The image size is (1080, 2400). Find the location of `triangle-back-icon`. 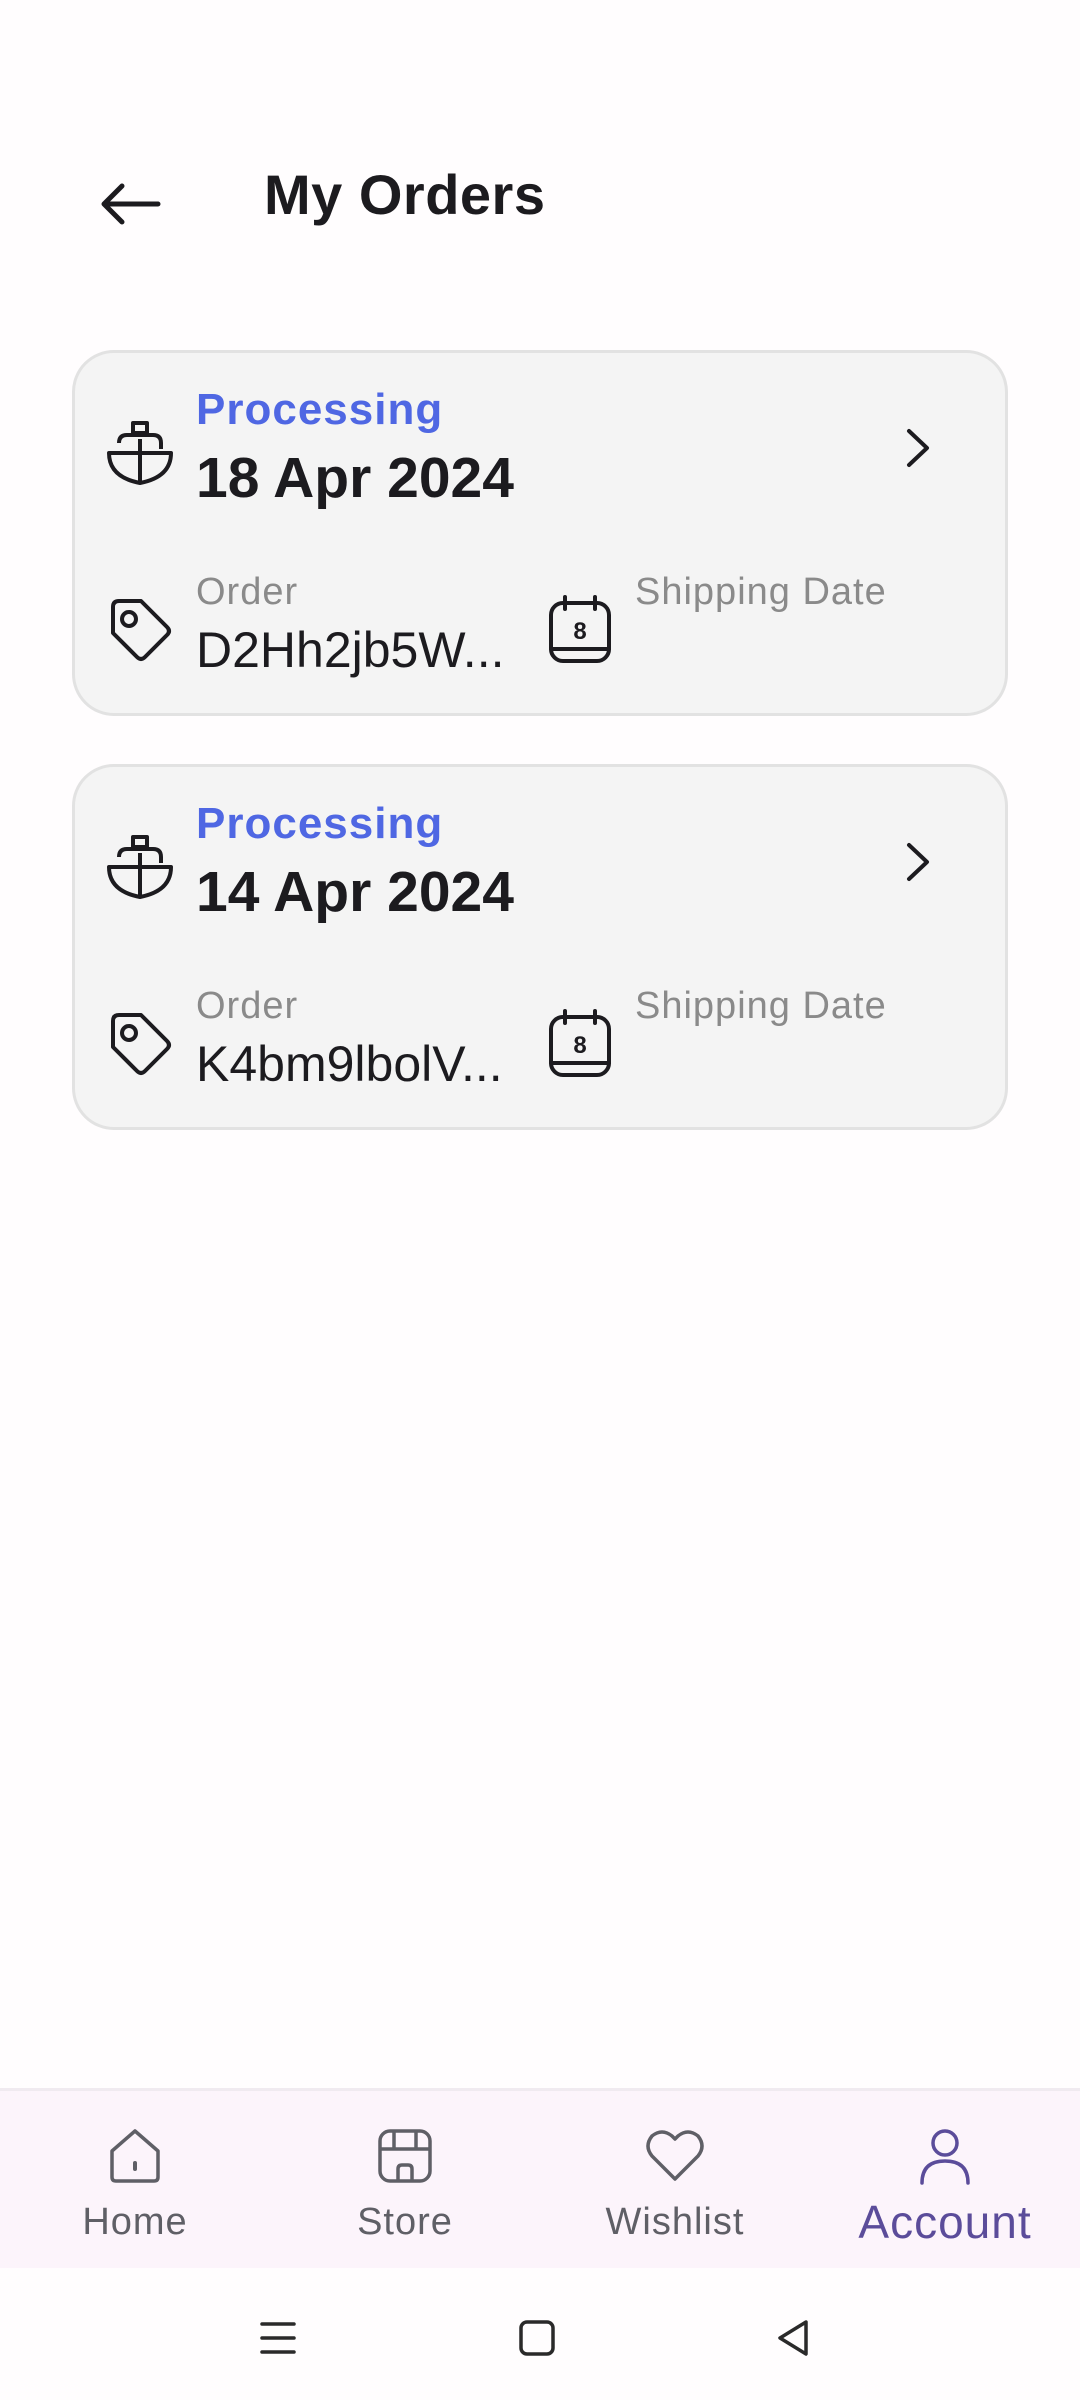

triangle-back-icon is located at coordinates (794, 2338).